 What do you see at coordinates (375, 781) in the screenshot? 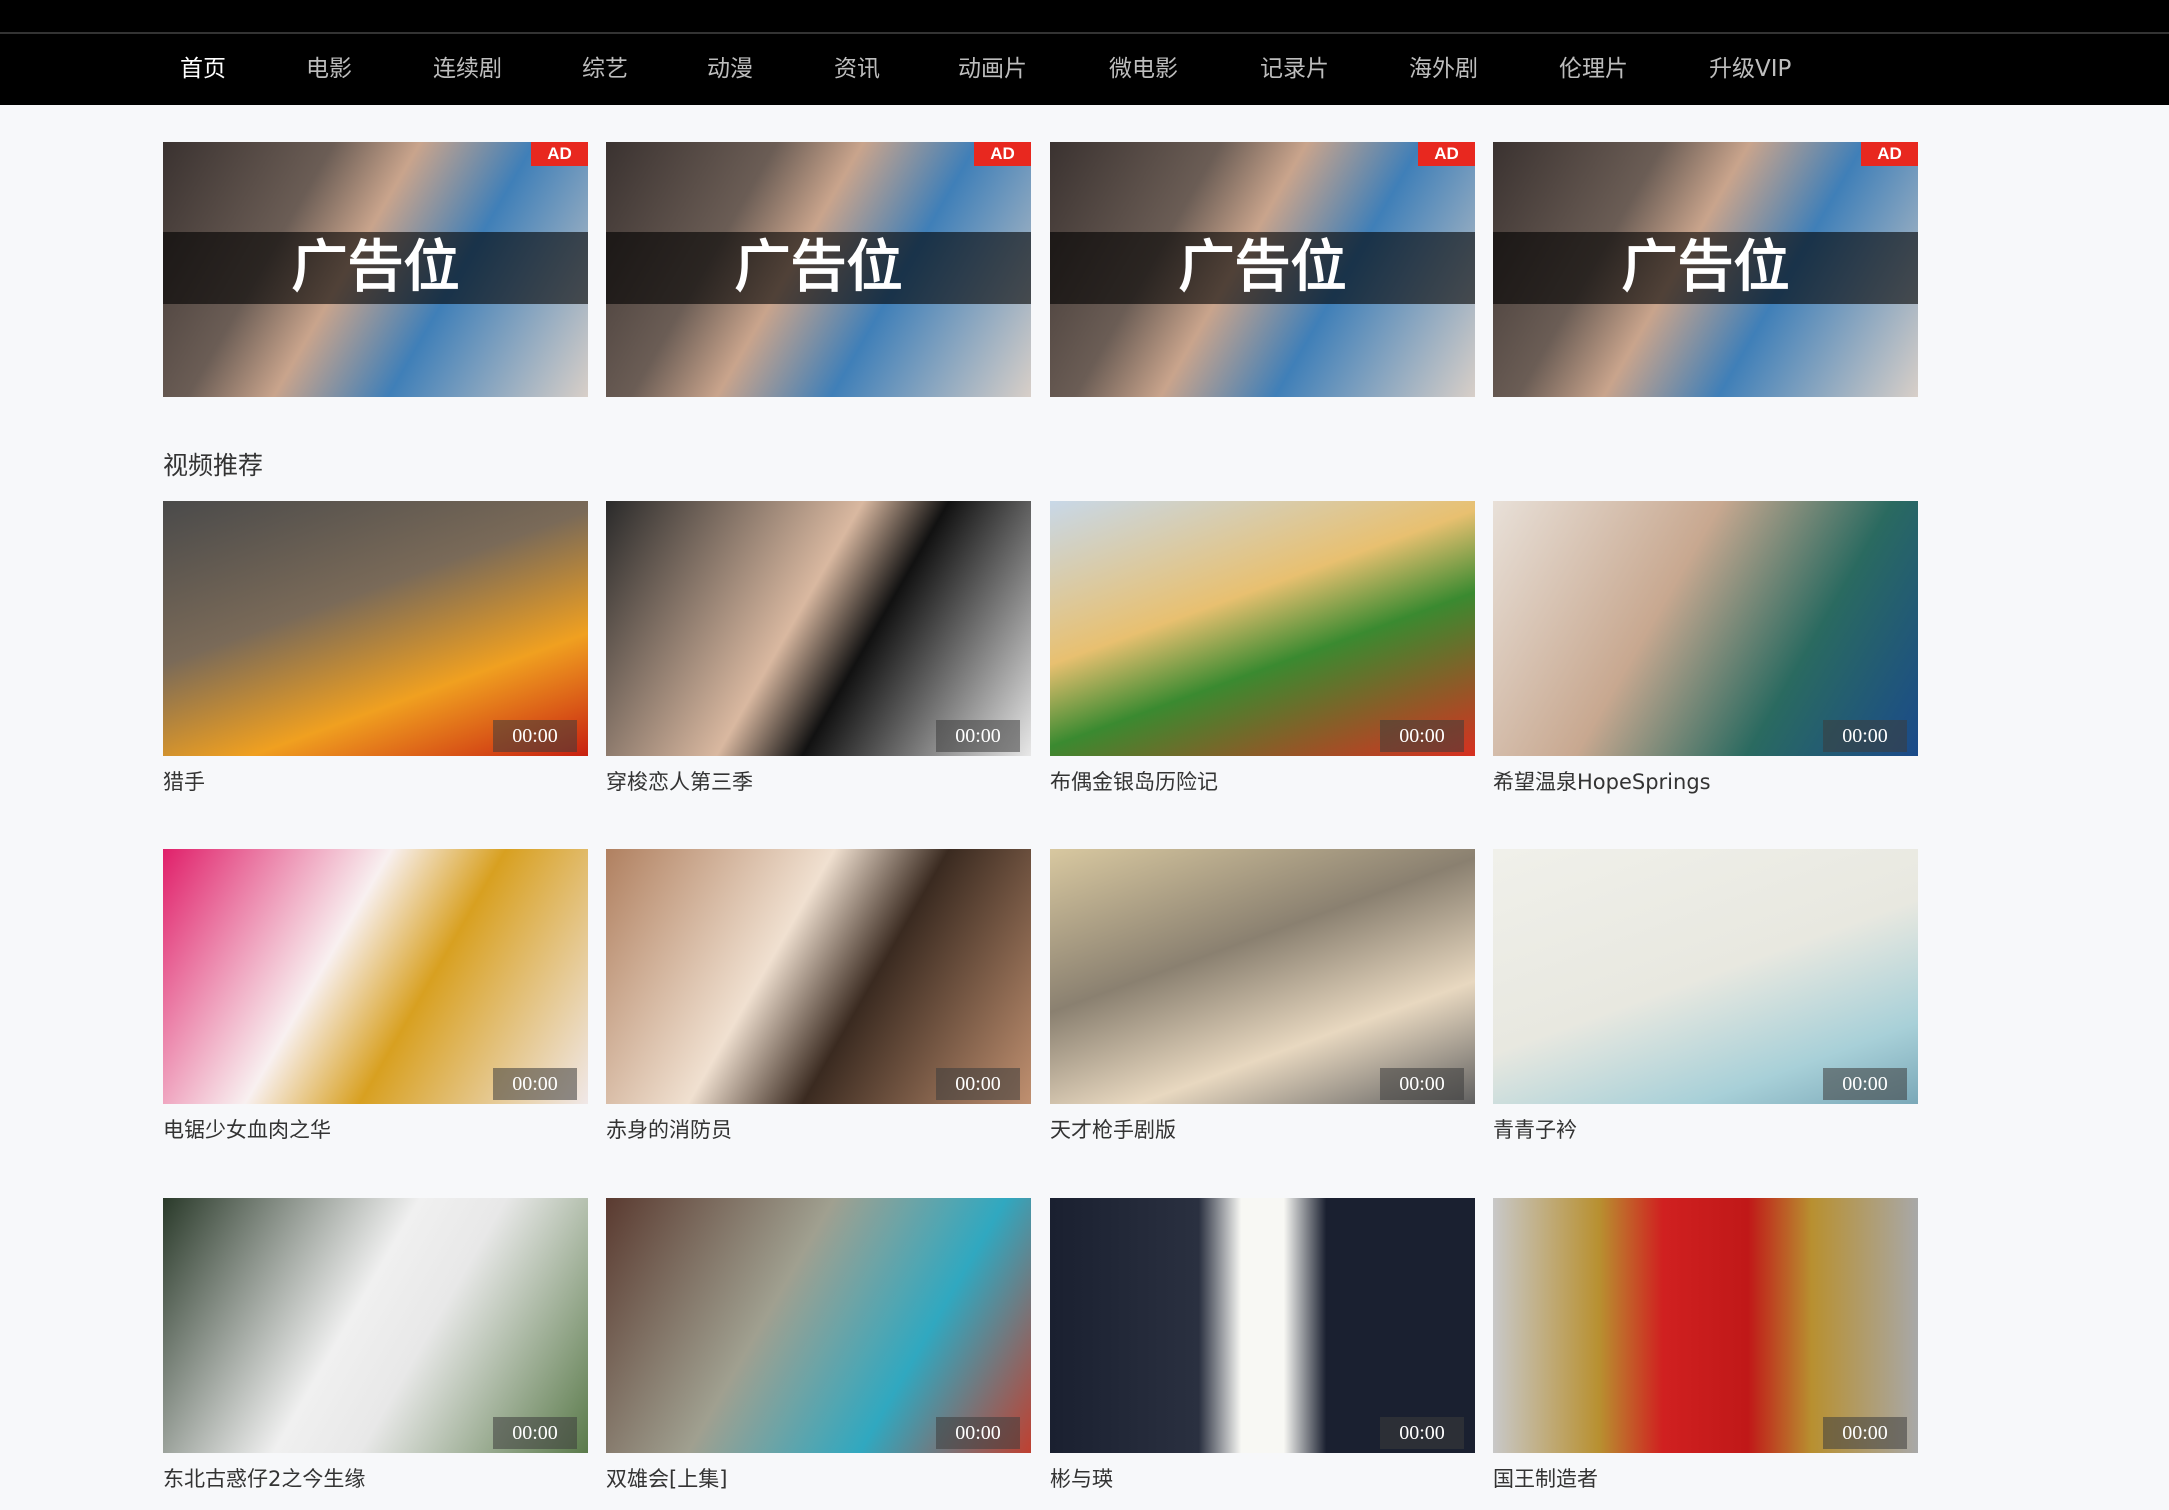
I see `video-title: 猎手` at bounding box center [375, 781].